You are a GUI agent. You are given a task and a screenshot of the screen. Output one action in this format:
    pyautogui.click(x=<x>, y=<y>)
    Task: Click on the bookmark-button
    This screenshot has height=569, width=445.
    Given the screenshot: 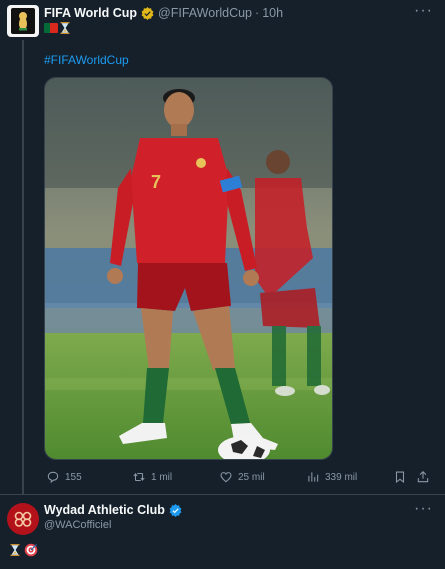 What is the action you would take?
    pyautogui.click(x=400, y=477)
    